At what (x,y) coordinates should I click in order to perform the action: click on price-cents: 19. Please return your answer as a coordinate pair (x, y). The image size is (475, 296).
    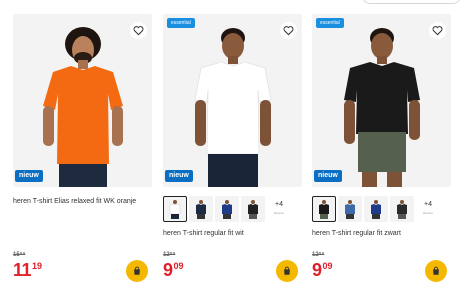
    Looking at the image, I should click on (37, 266).